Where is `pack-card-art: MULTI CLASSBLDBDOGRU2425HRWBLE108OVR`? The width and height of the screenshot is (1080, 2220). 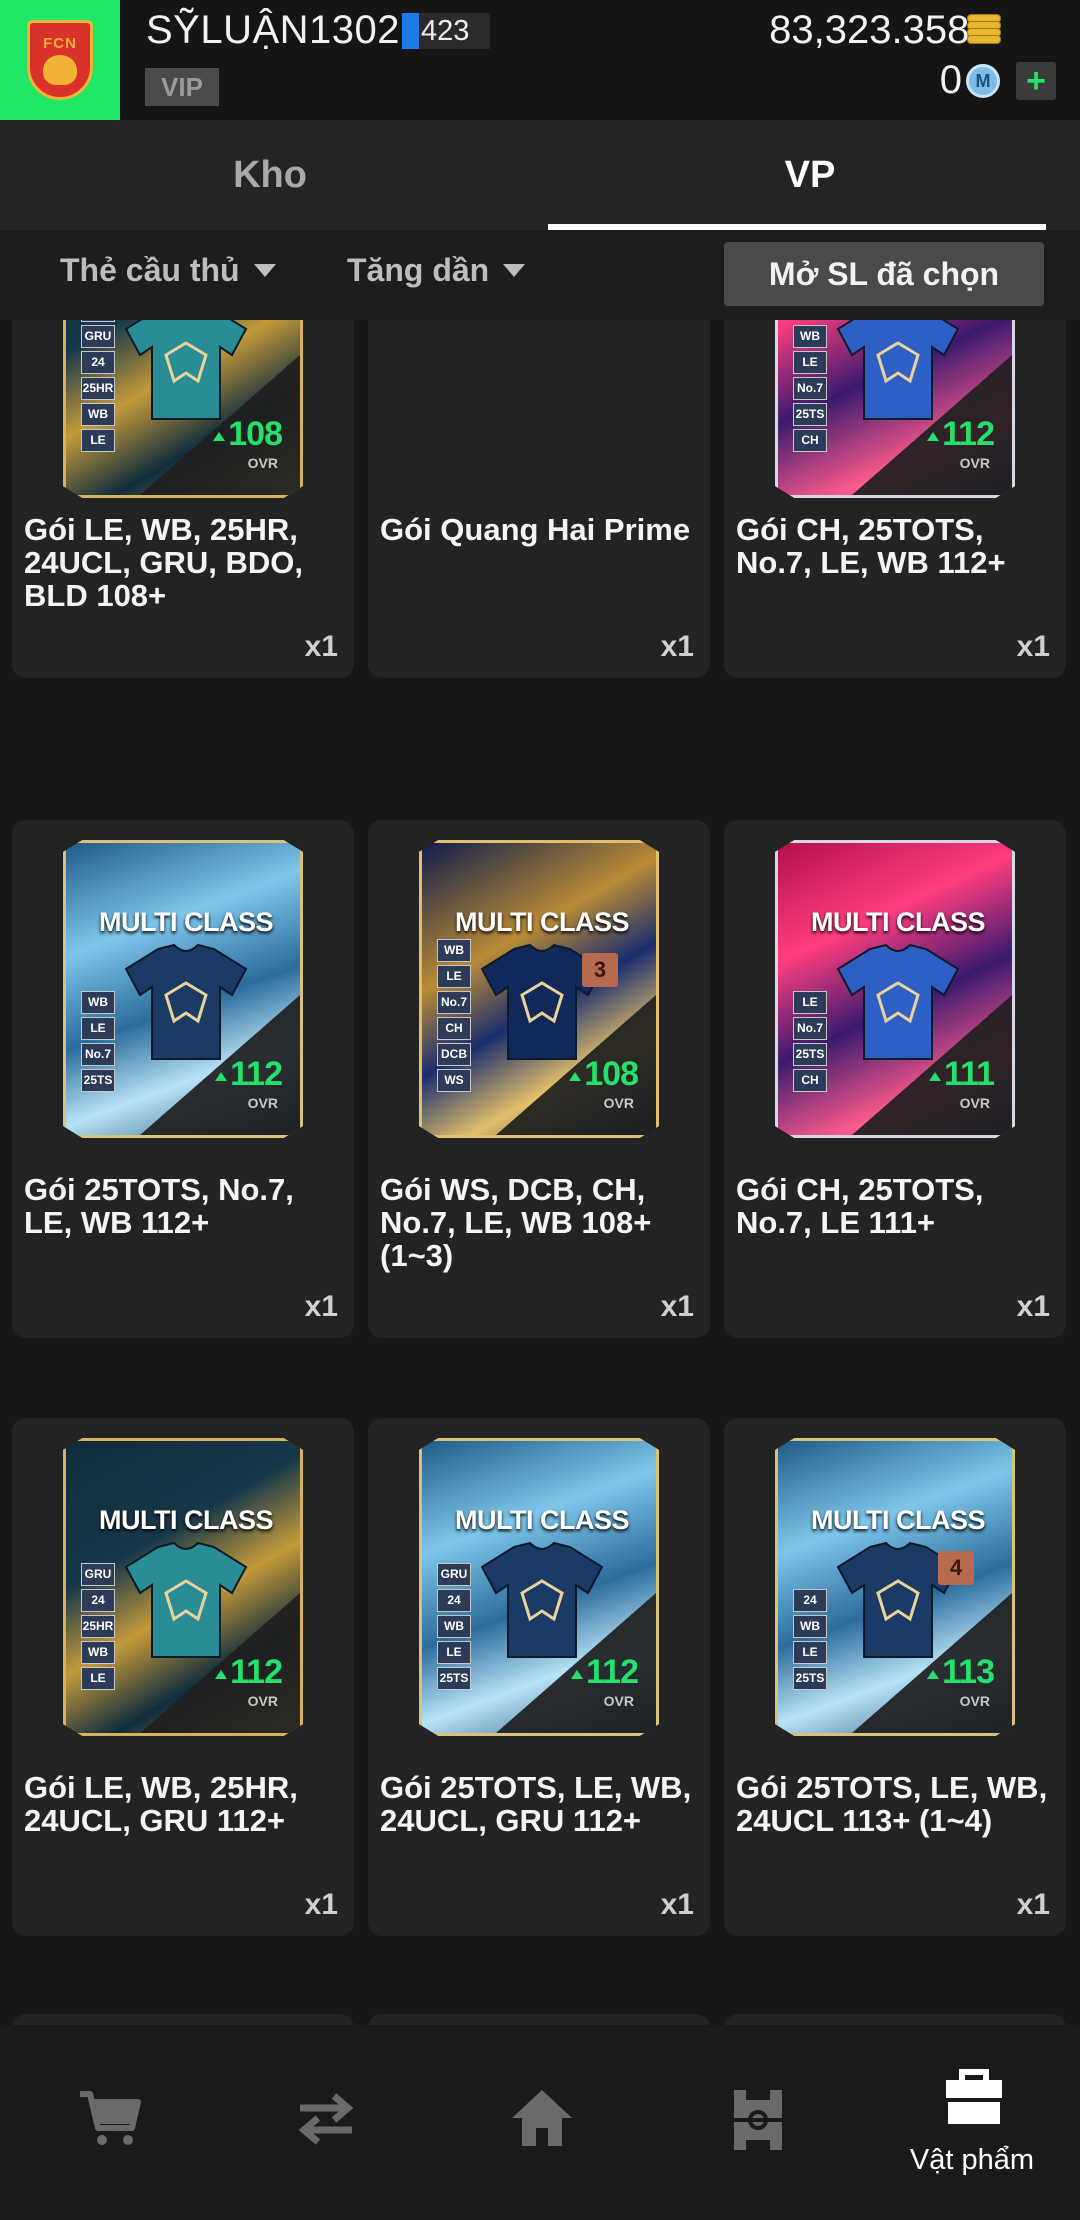
pack-card-art: MULTI CLASSBLDBDOGRU2425HRWBLE108OVR is located at coordinates (183, 409).